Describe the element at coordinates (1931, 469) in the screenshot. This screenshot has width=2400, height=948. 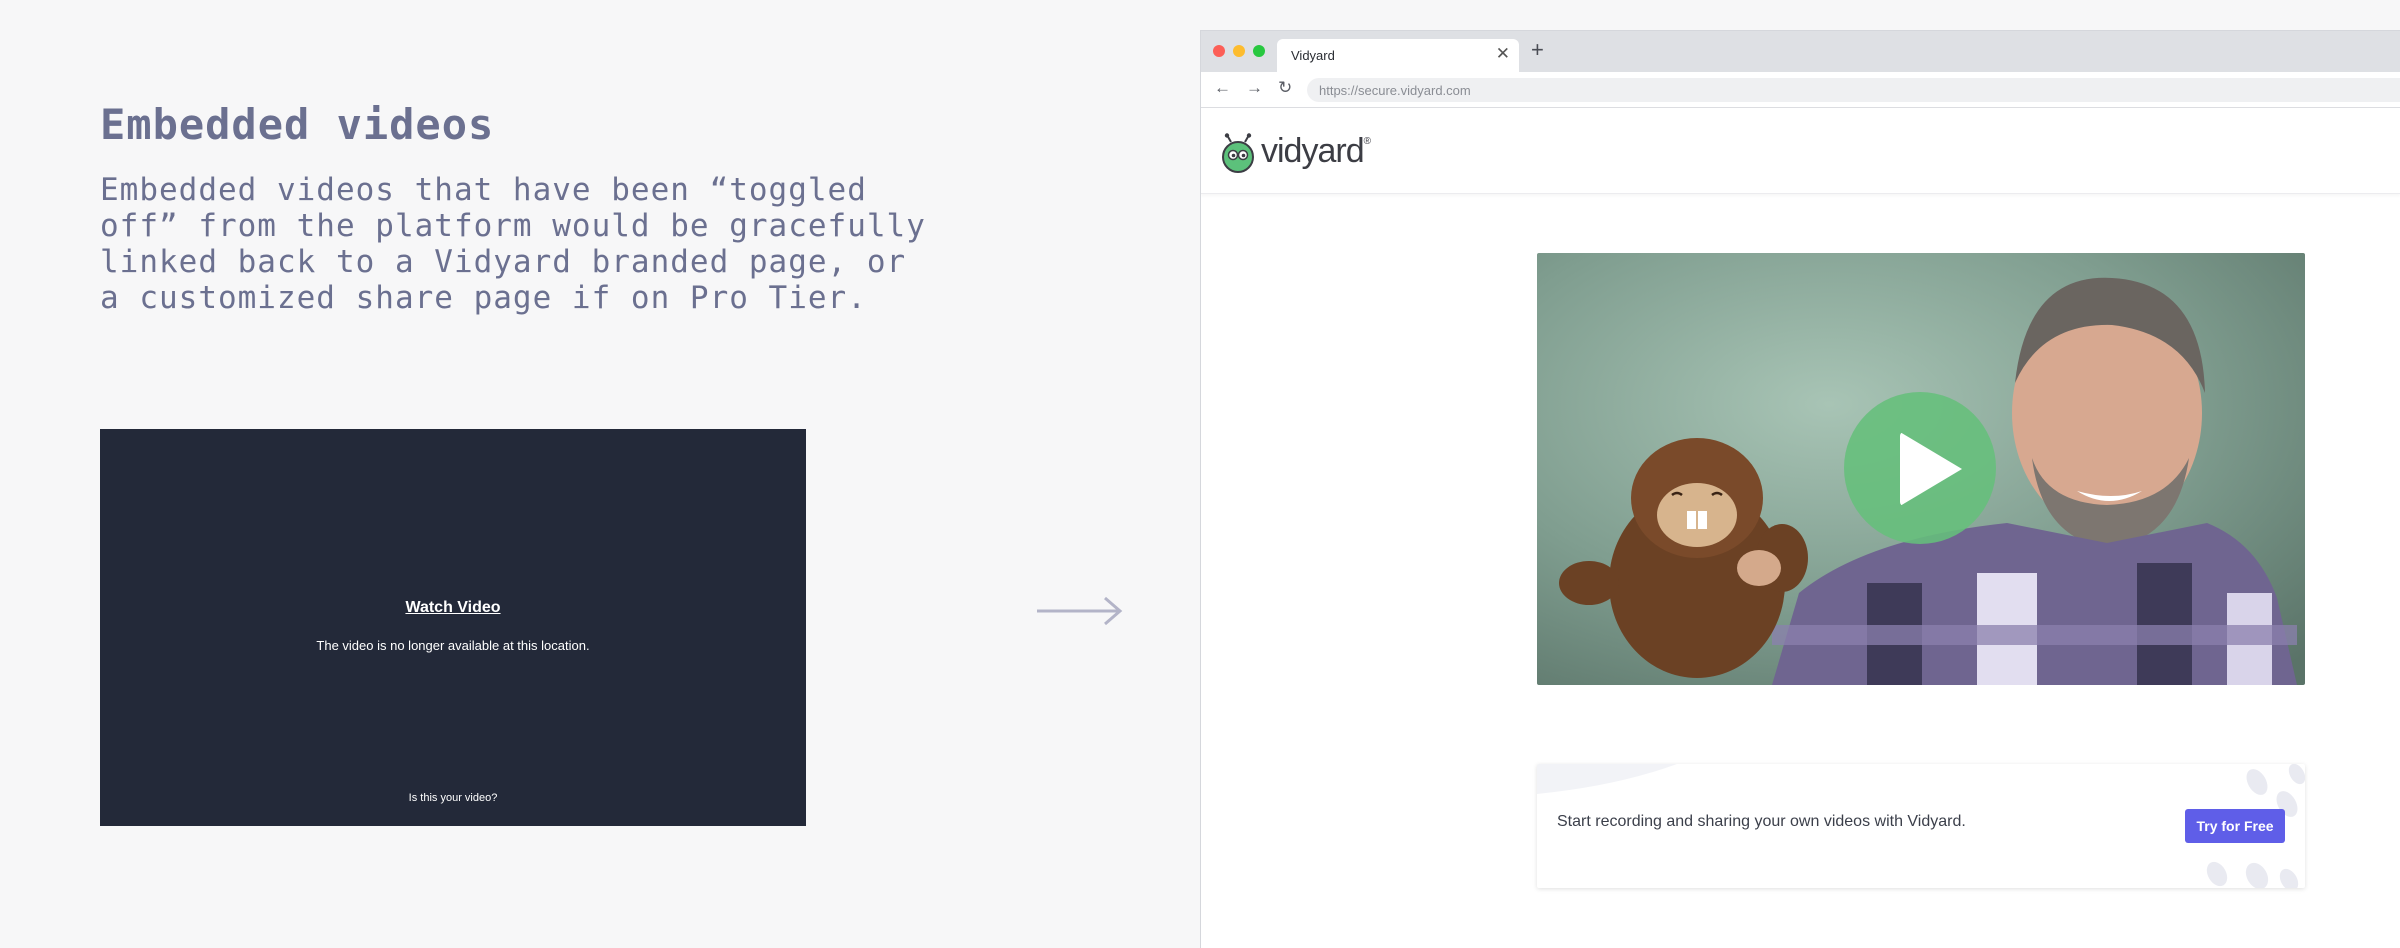
I see `play-icon` at that location.